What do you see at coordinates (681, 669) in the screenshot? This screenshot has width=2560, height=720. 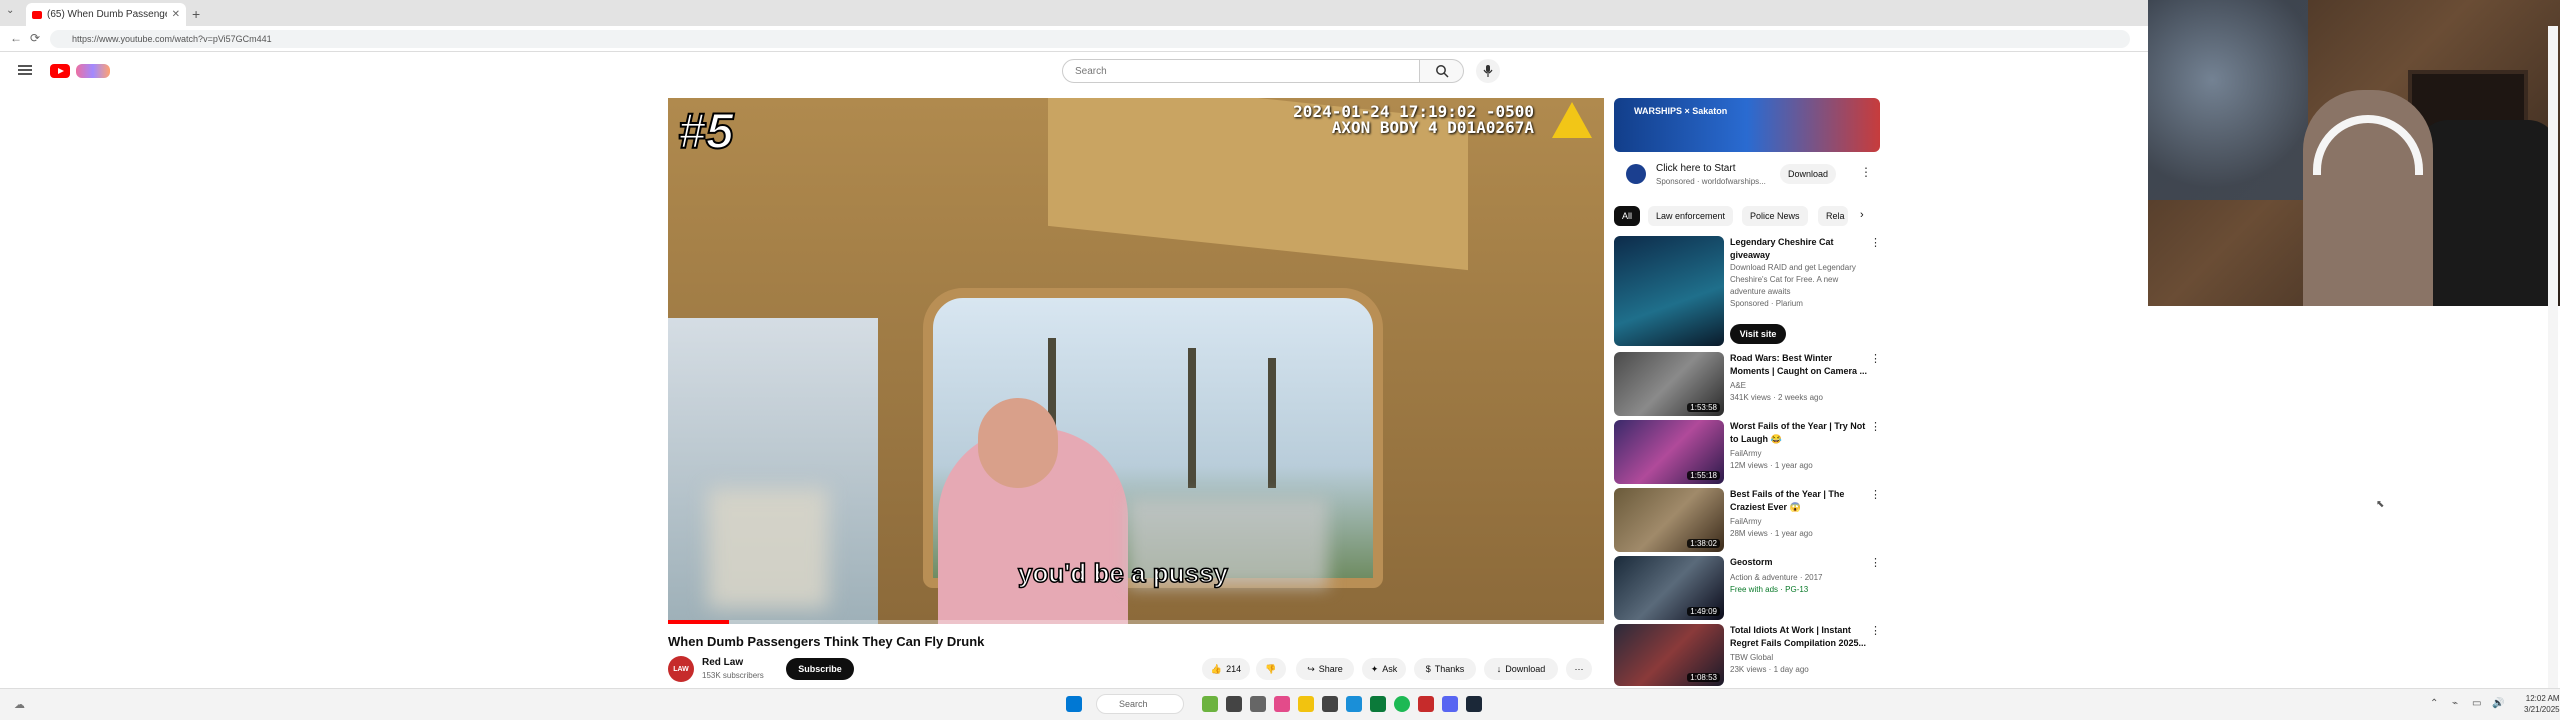 I see `channel-avatar: LAW` at bounding box center [681, 669].